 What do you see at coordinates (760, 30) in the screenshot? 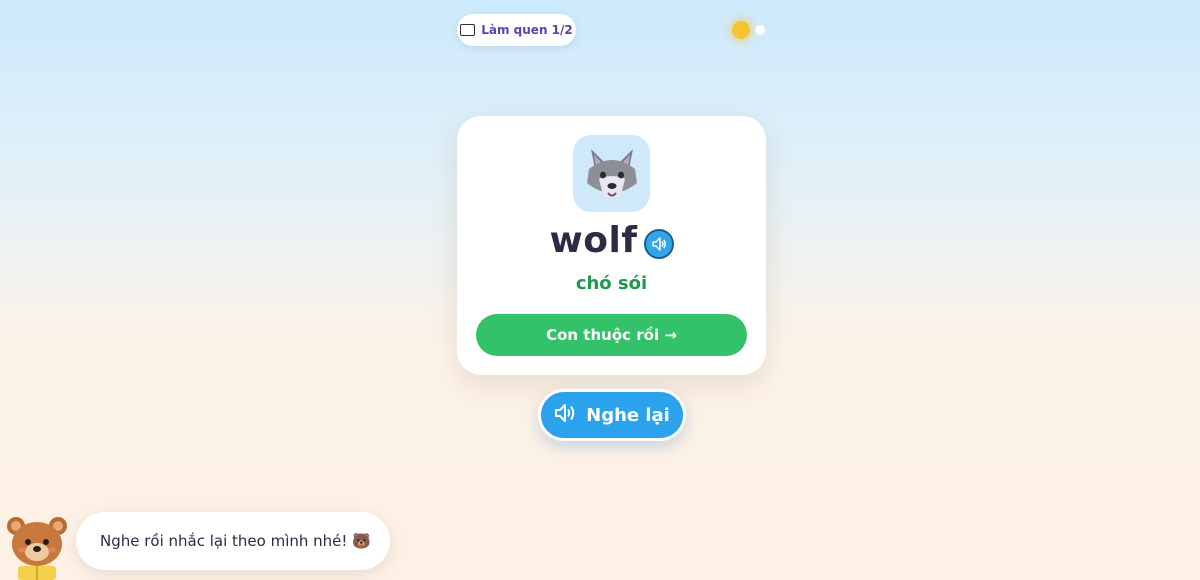
I see `toggle-dot` at bounding box center [760, 30].